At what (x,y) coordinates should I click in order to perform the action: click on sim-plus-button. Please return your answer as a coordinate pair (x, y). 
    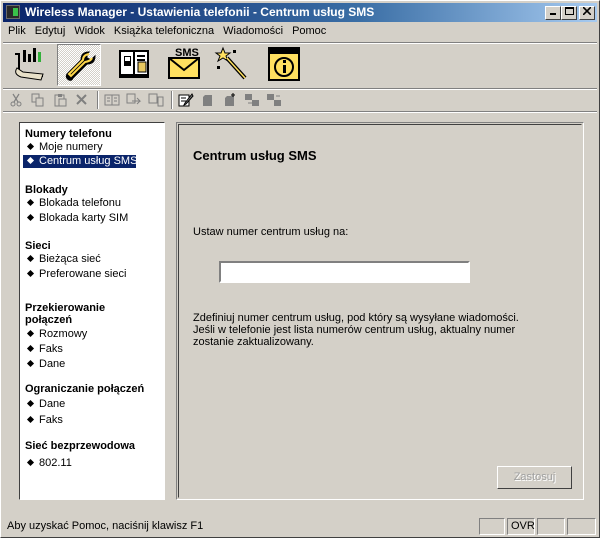
    Looking at the image, I should click on (230, 100).